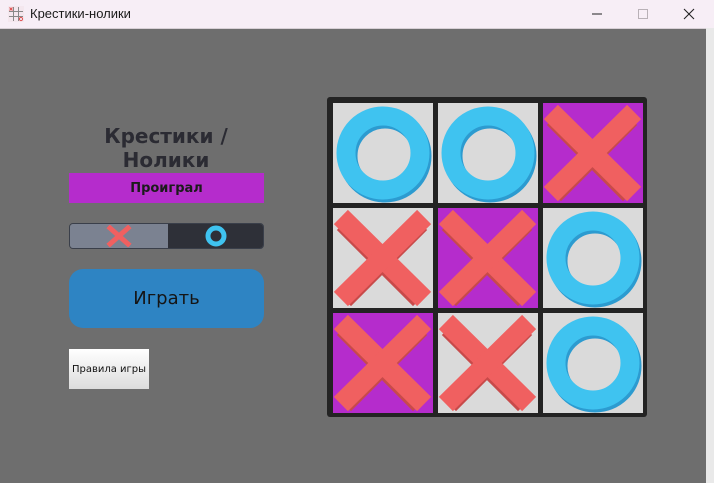  Describe the element at coordinates (166, 188) in the screenshot. I see `game-status-label: Проиграл` at that location.